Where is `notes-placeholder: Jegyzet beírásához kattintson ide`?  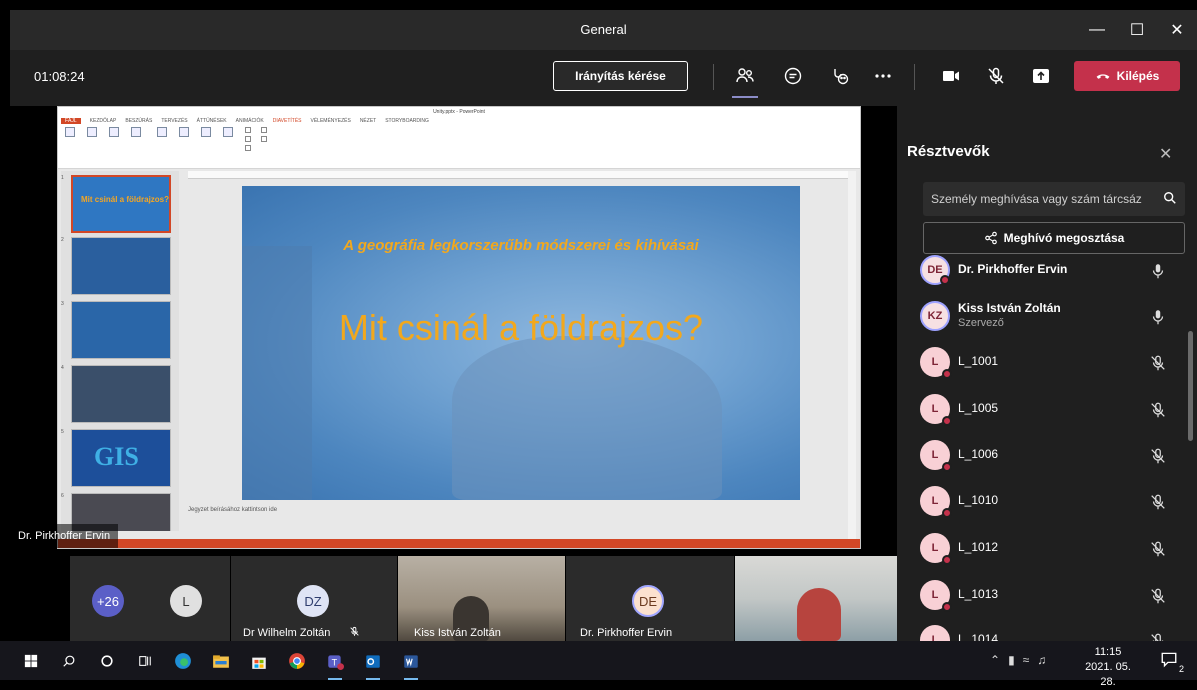 notes-placeholder: Jegyzet beírásához kattintson ide is located at coordinates (232, 510).